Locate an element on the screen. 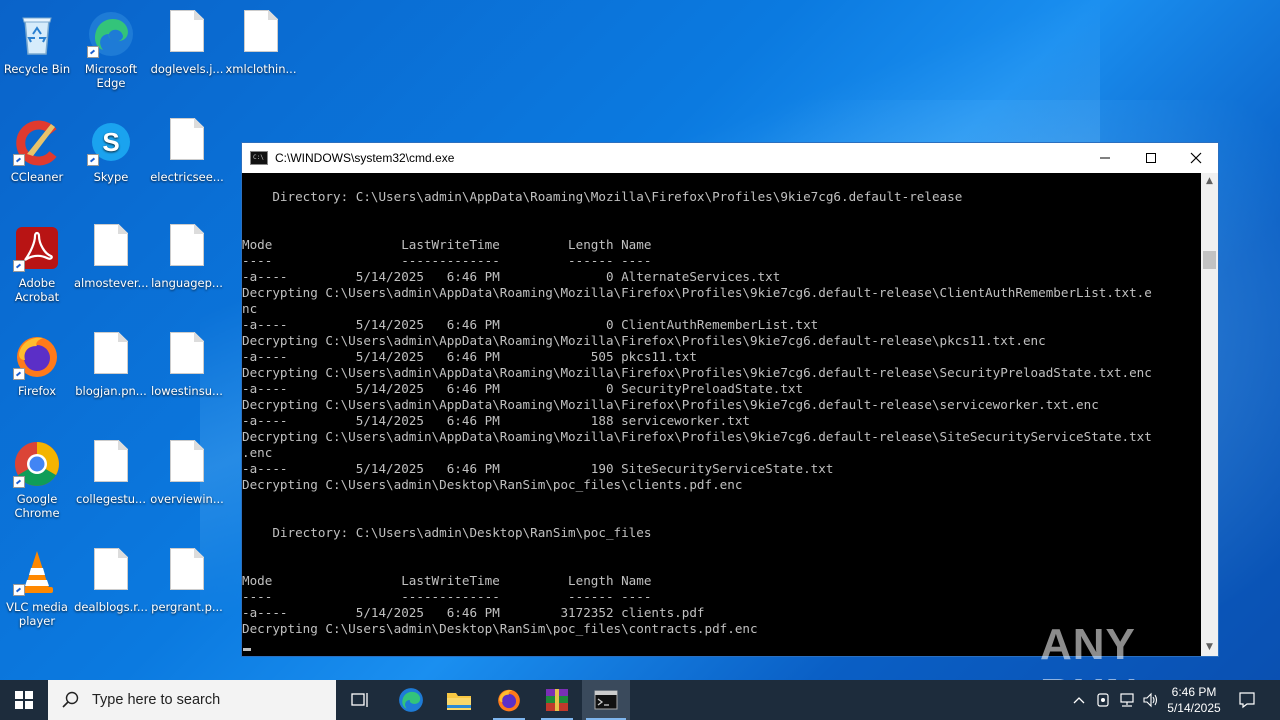  acrobat-icon is located at coordinates (37, 248).